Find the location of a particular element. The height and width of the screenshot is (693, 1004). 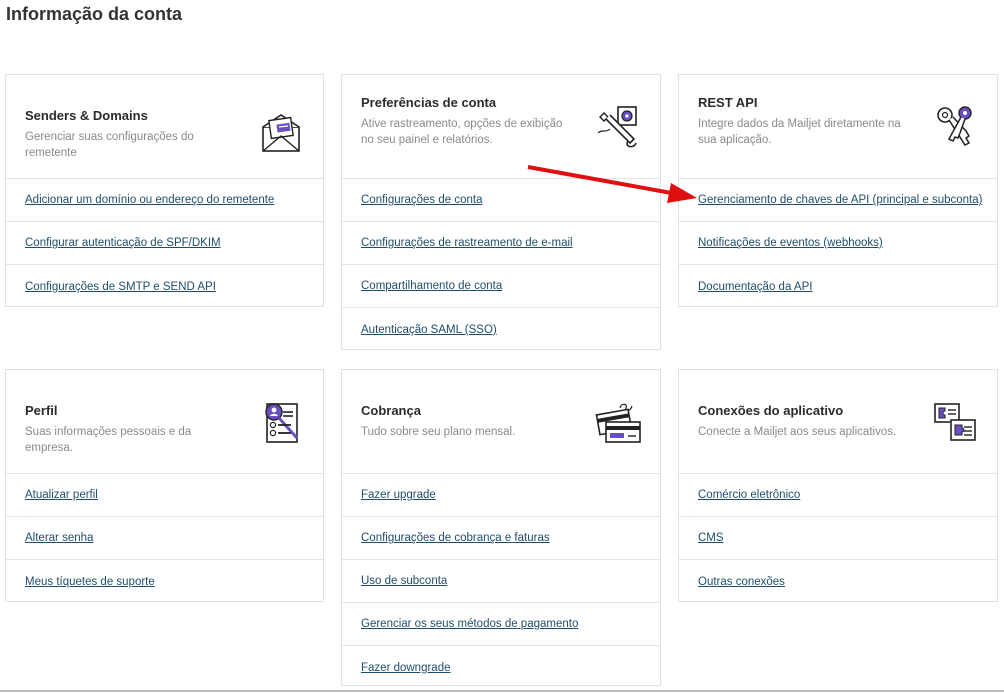

card-title: Perfil is located at coordinates (41, 410).